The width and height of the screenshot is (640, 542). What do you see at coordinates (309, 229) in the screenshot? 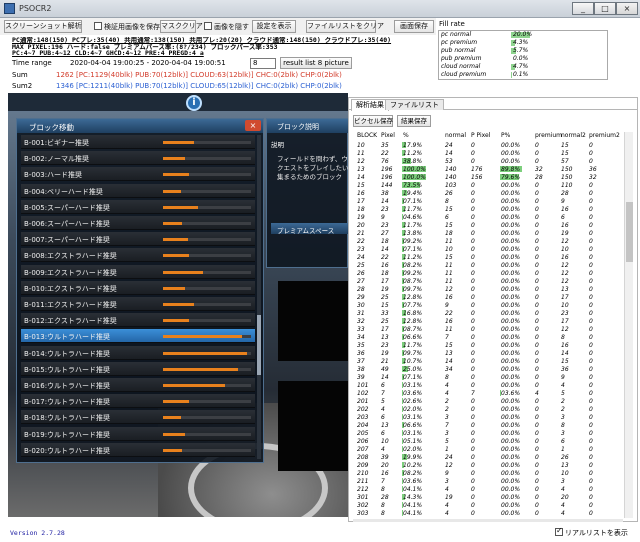
I see `premium-space-header: プレミアムスペース` at bounding box center [309, 229].